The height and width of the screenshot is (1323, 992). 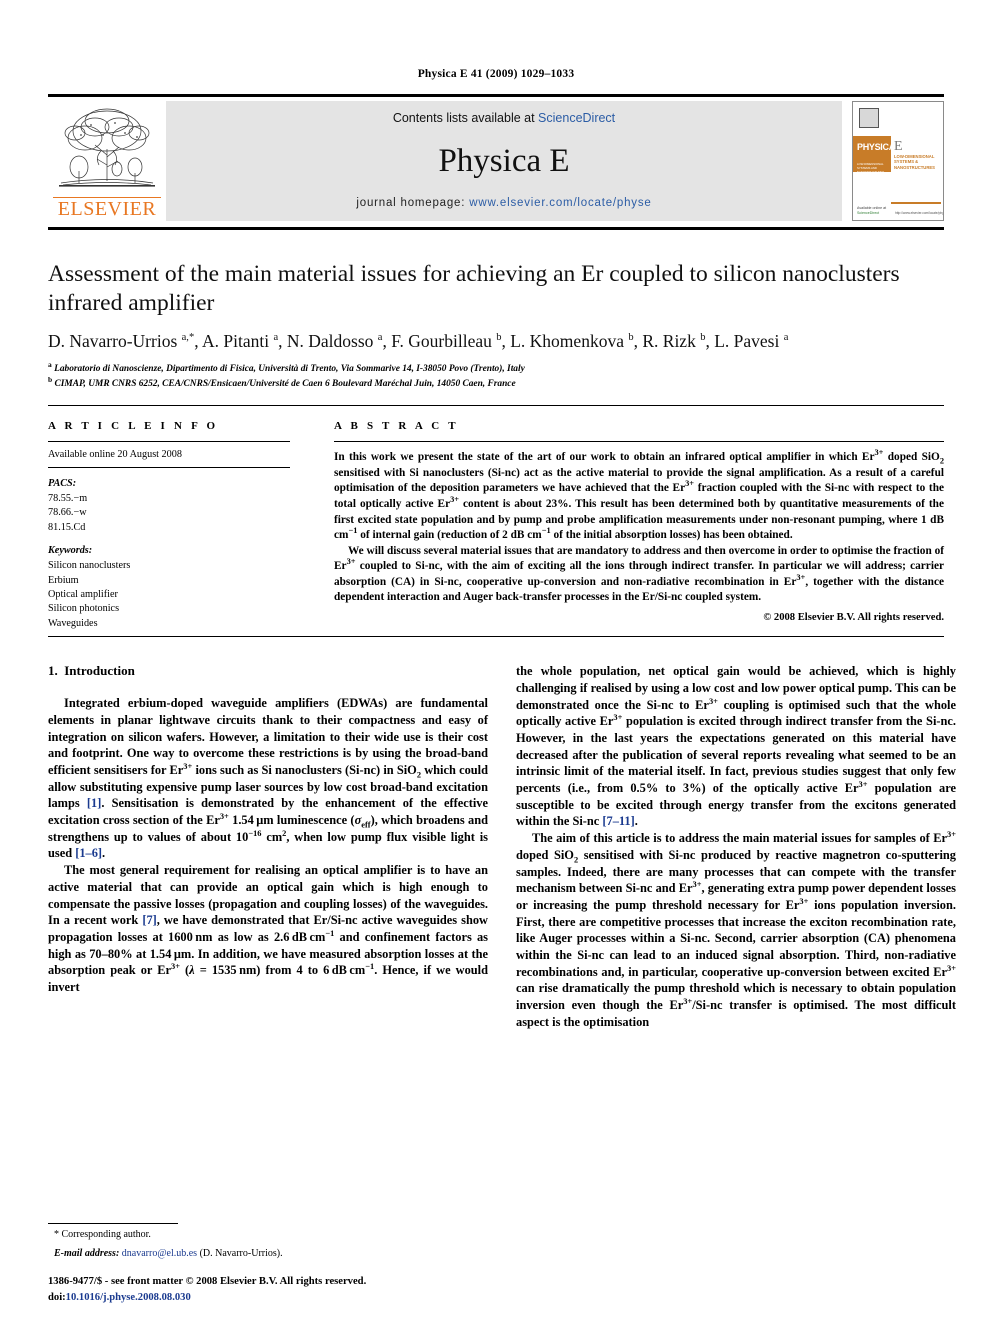 I want to click on cover-sciencedirect: ScienceDirect, so click(x=868, y=212).